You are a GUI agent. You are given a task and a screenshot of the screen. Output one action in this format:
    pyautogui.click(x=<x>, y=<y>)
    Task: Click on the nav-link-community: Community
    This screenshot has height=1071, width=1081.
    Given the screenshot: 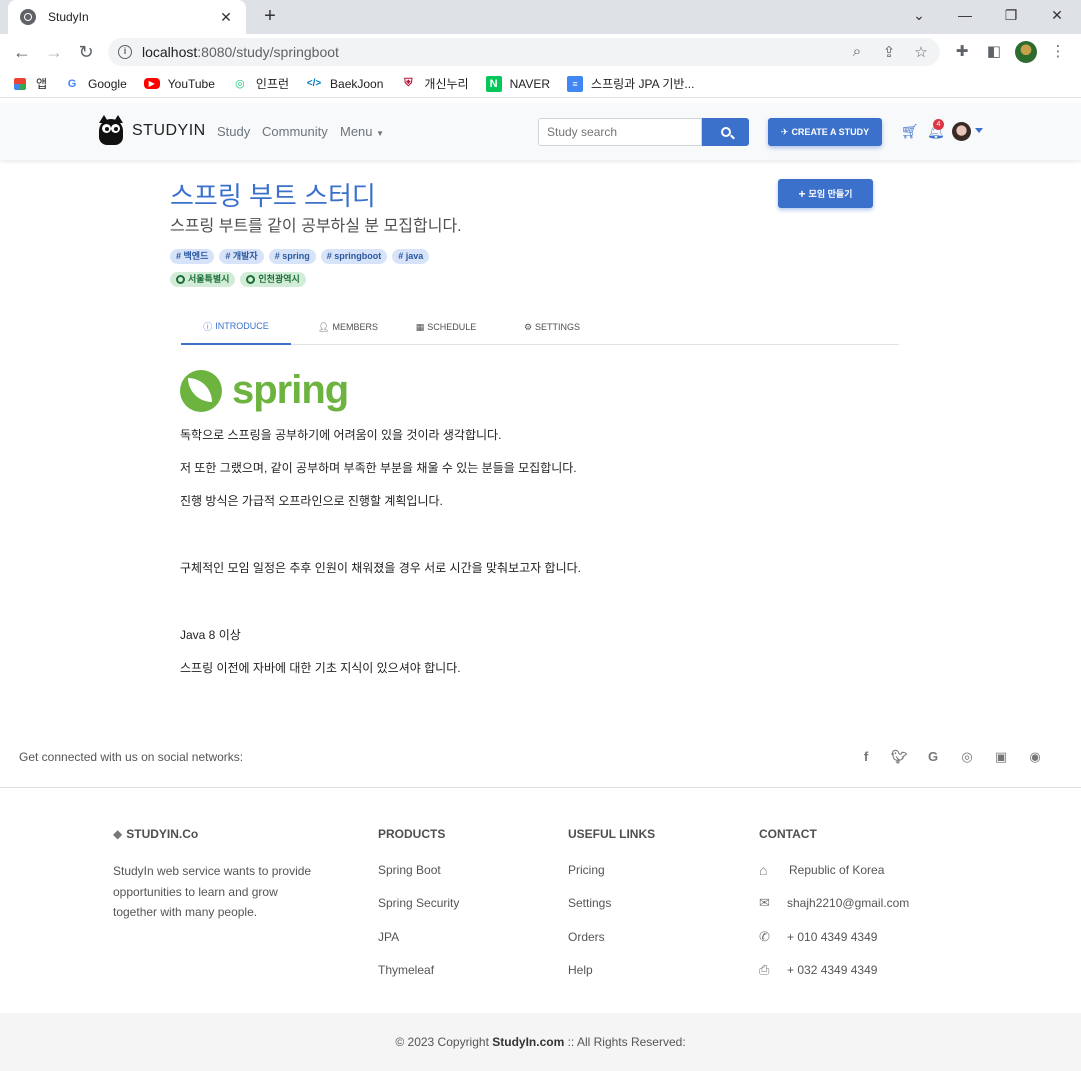 What is the action you would take?
    pyautogui.click(x=295, y=131)
    